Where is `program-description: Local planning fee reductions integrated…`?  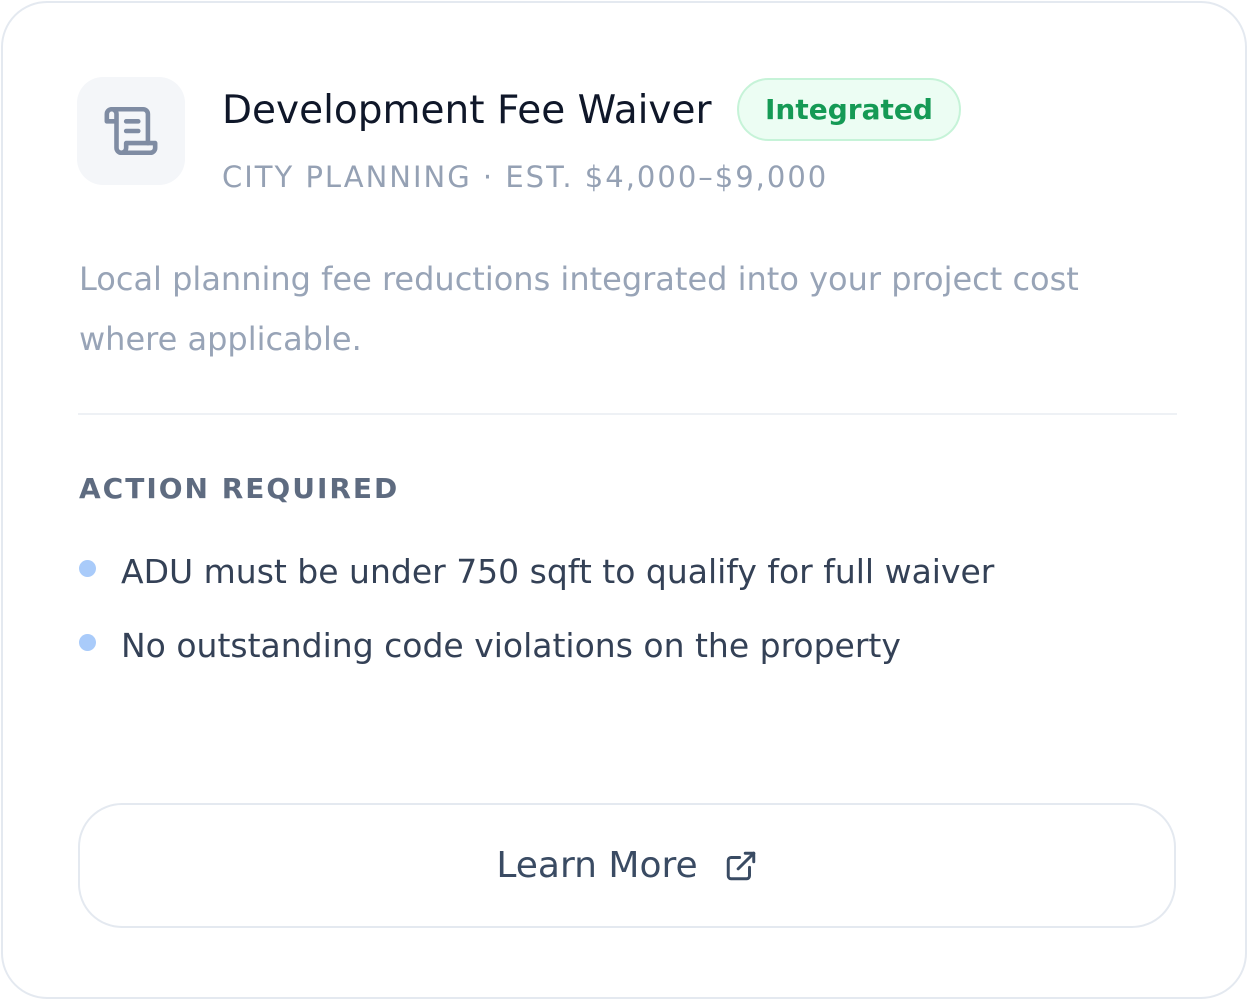
program-description: Local planning fee reductions integrated… is located at coordinates (579, 309).